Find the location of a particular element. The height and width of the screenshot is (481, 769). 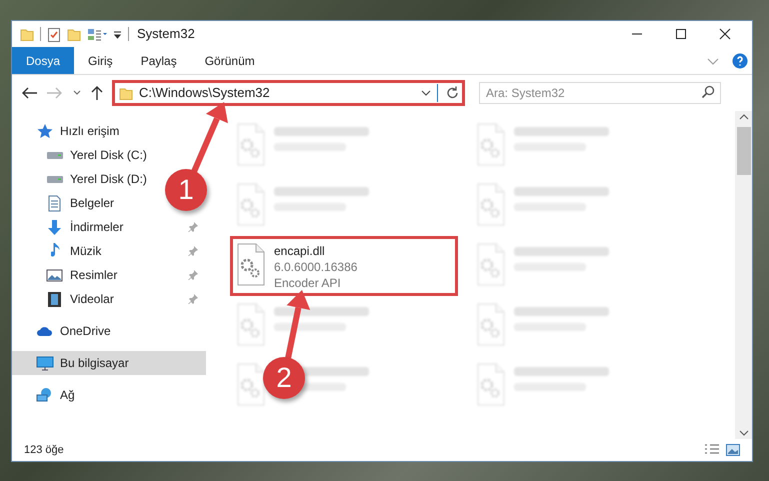

picture-icon is located at coordinates (55, 275).